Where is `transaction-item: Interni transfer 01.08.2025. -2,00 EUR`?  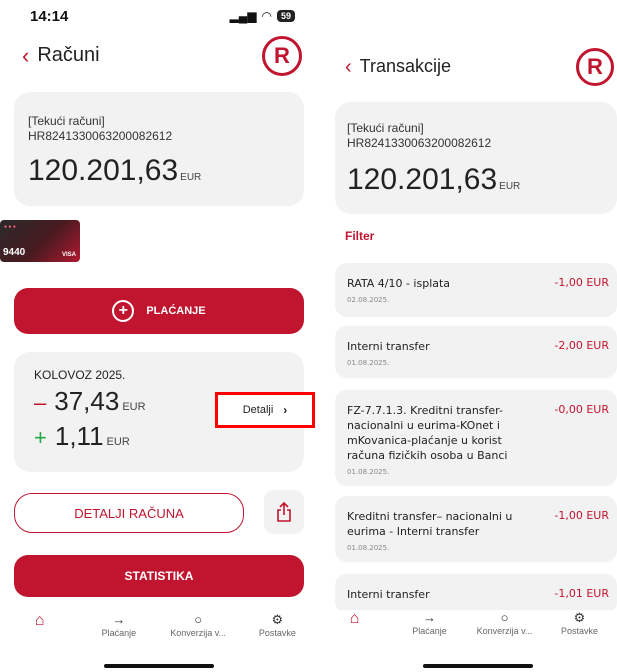
transaction-item: Interni transfer 01.08.2025. -2,00 EUR is located at coordinates (476, 352).